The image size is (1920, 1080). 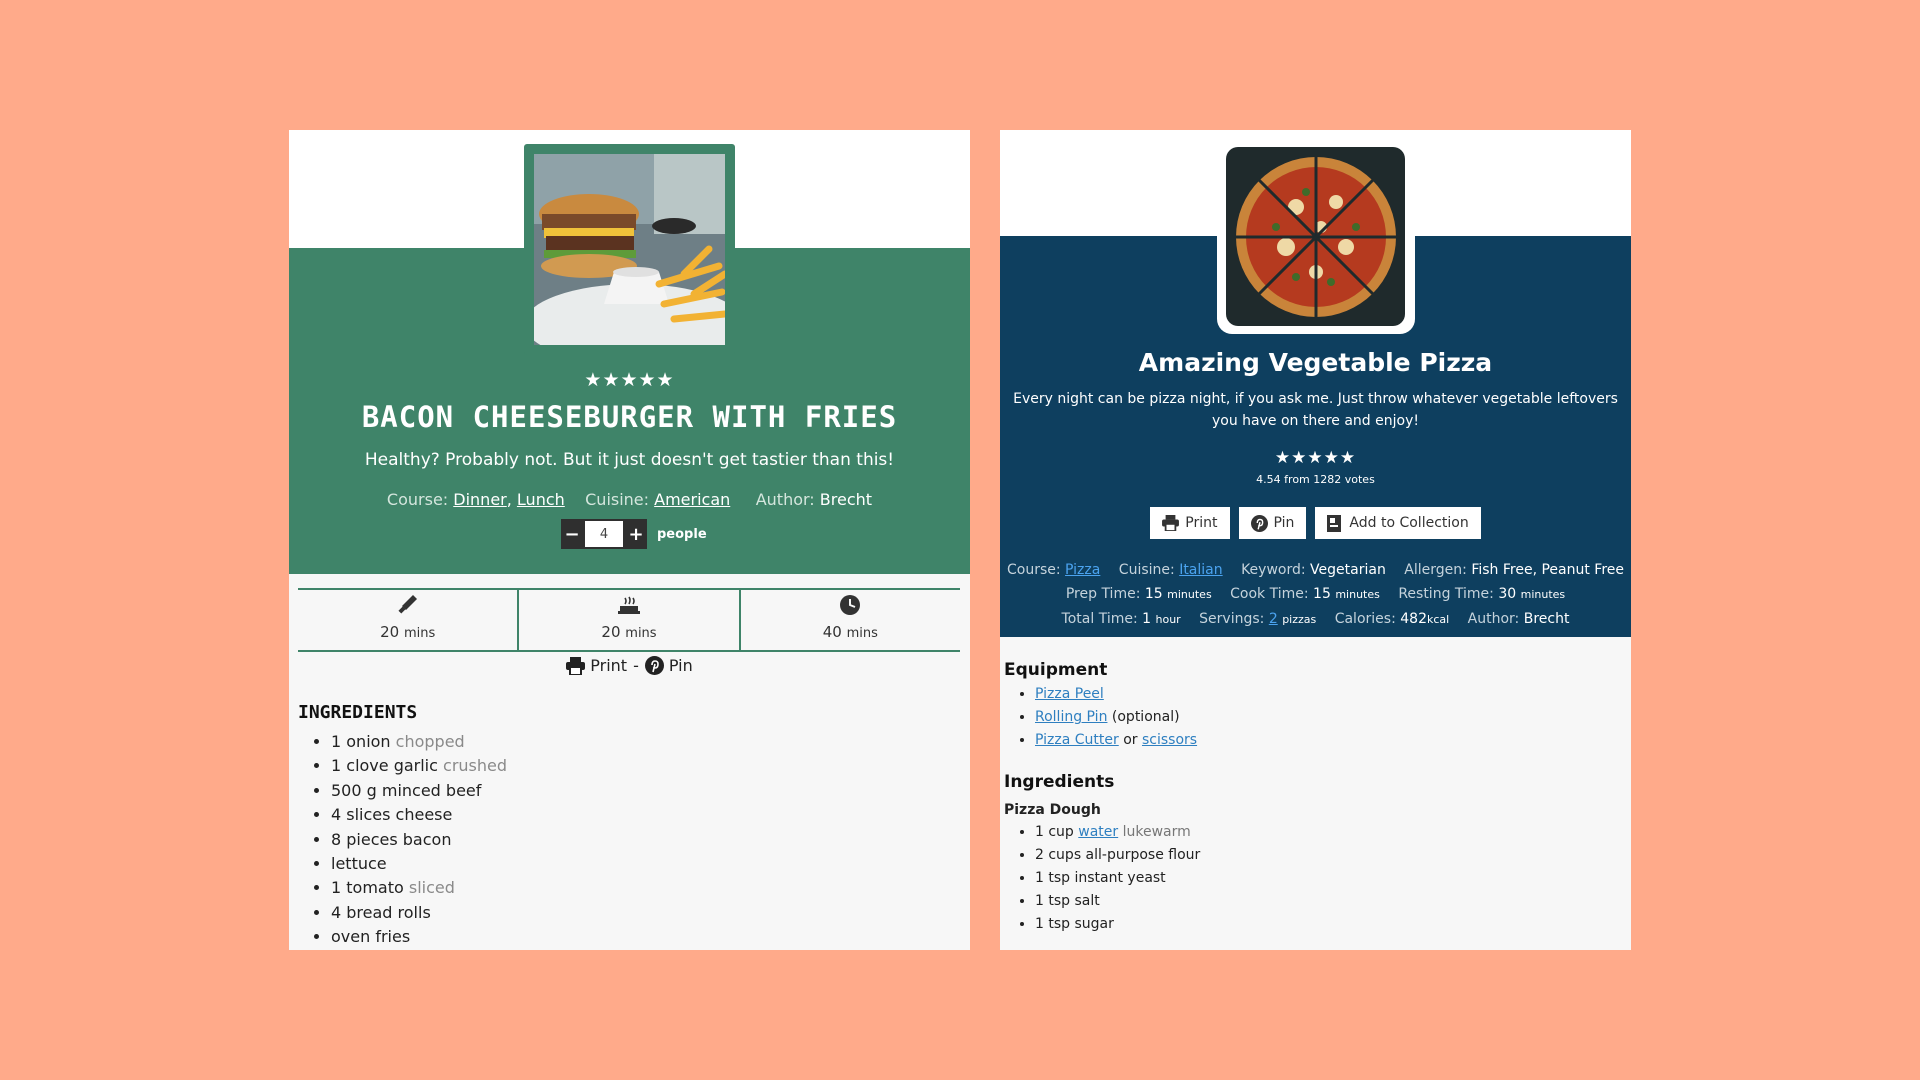 I want to click on rating-votes: 4.54 from 1282 votes, so click(x=1315, y=479).